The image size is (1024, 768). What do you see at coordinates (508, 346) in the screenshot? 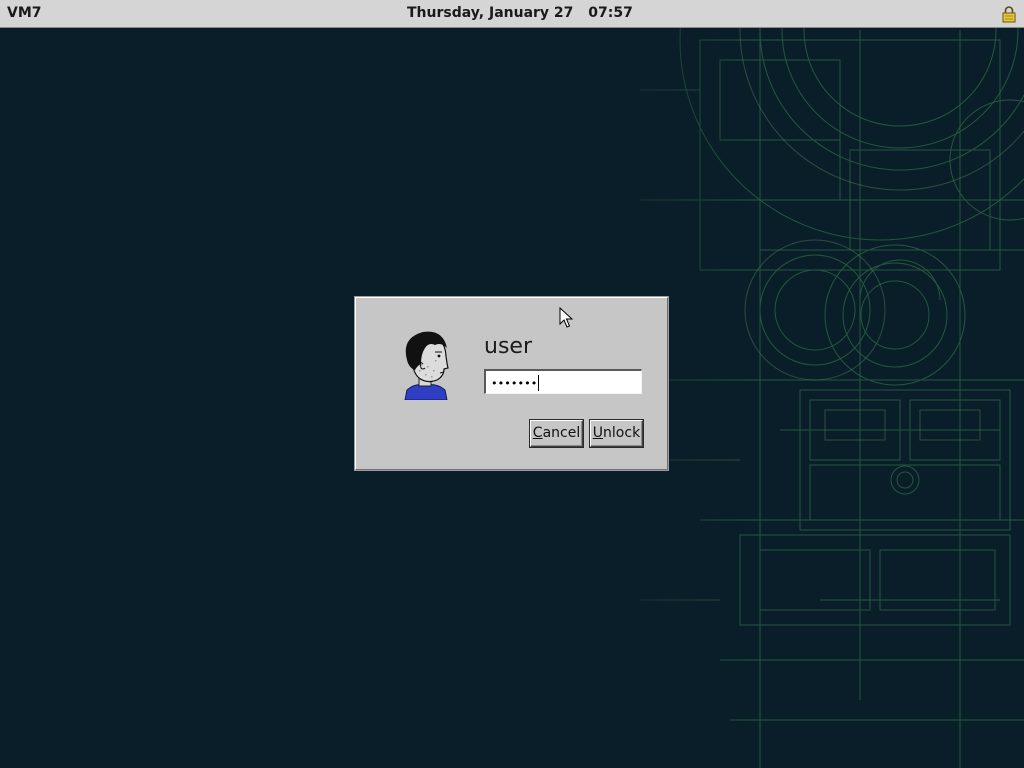
I see `username-label: user` at bounding box center [508, 346].